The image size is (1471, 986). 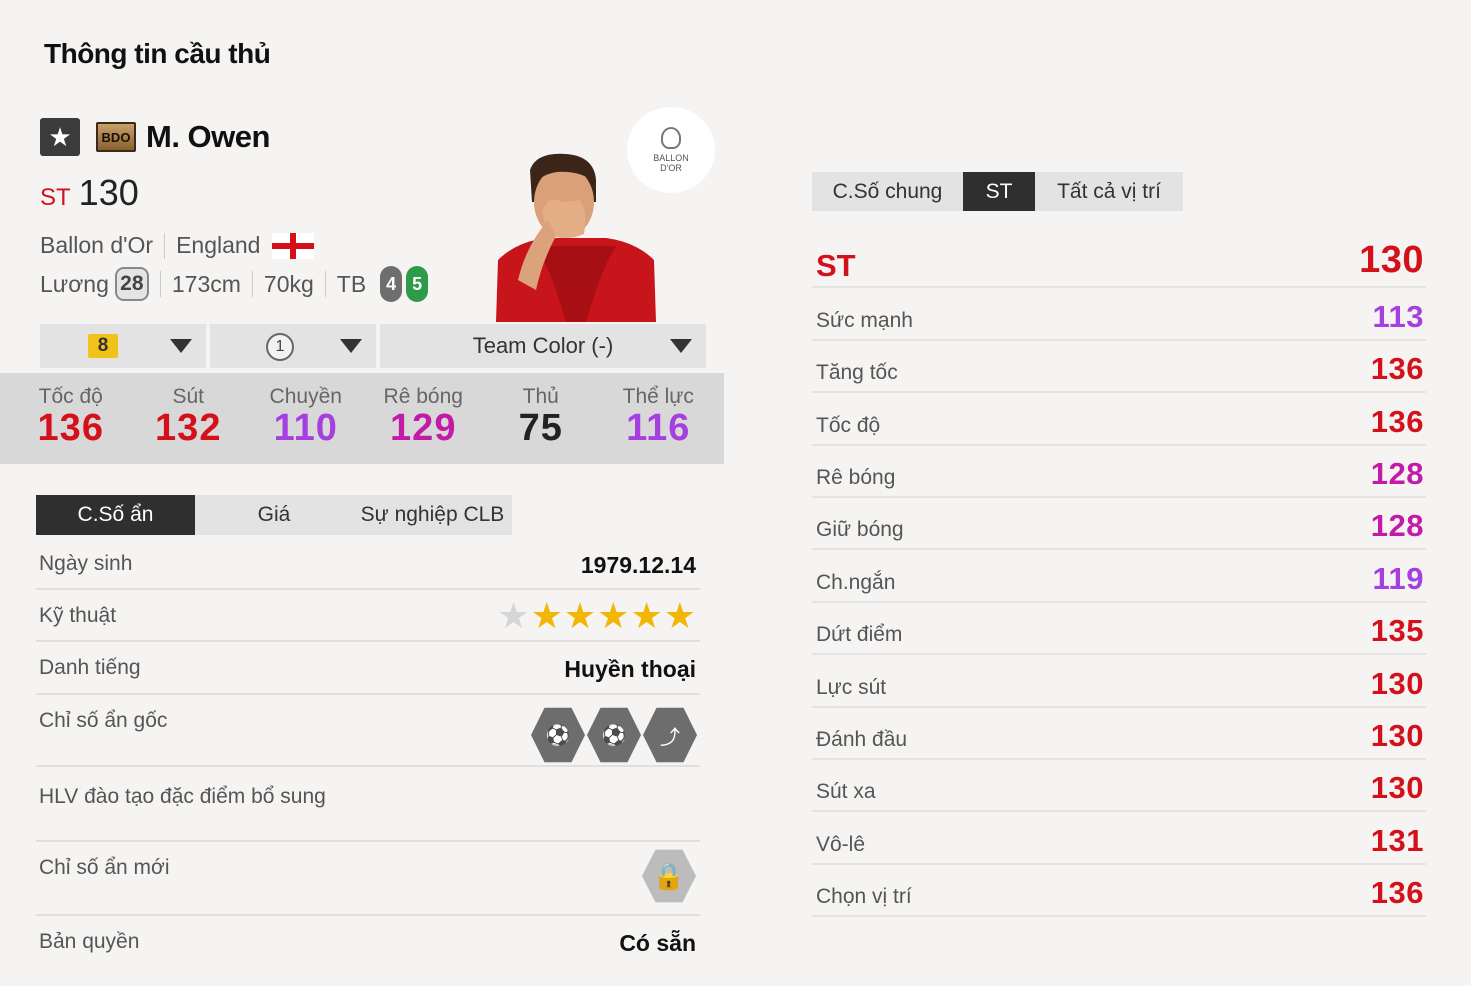 I want to click on stat-pace: Tốc độ 136, so click(x=71, y=418).